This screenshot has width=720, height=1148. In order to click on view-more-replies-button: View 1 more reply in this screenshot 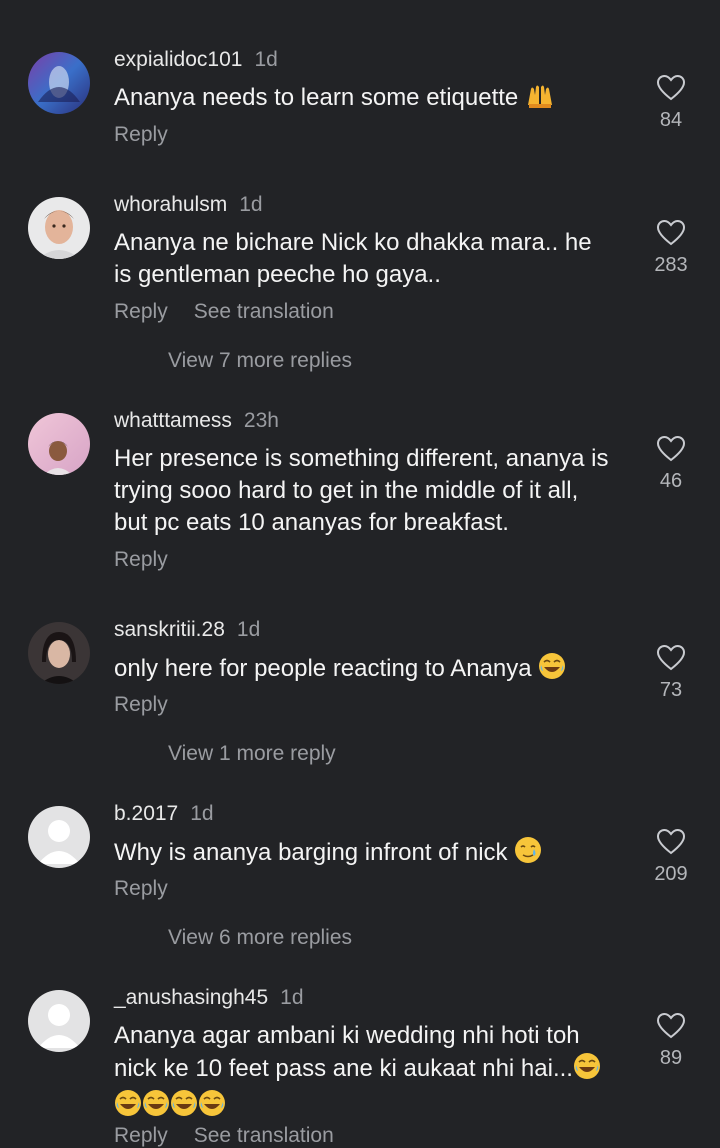, I will do `click(252, 754)`.